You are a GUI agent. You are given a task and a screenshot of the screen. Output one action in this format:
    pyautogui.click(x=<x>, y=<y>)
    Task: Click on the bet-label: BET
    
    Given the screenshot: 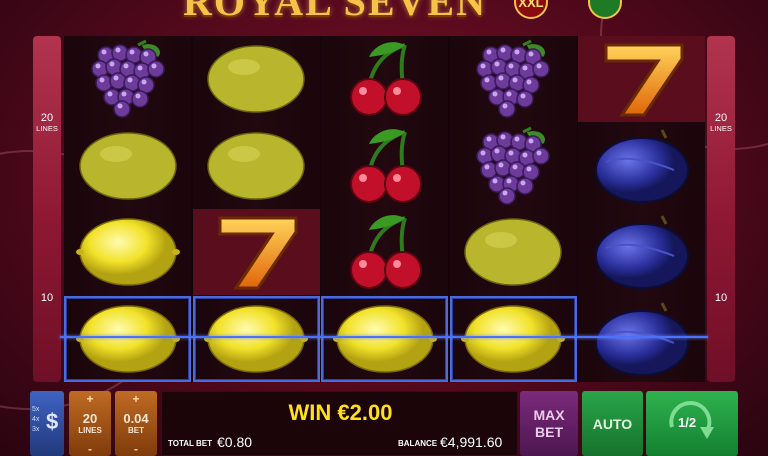 What is the action you would take?
    pyautogui.click(x=136, y=430)
    